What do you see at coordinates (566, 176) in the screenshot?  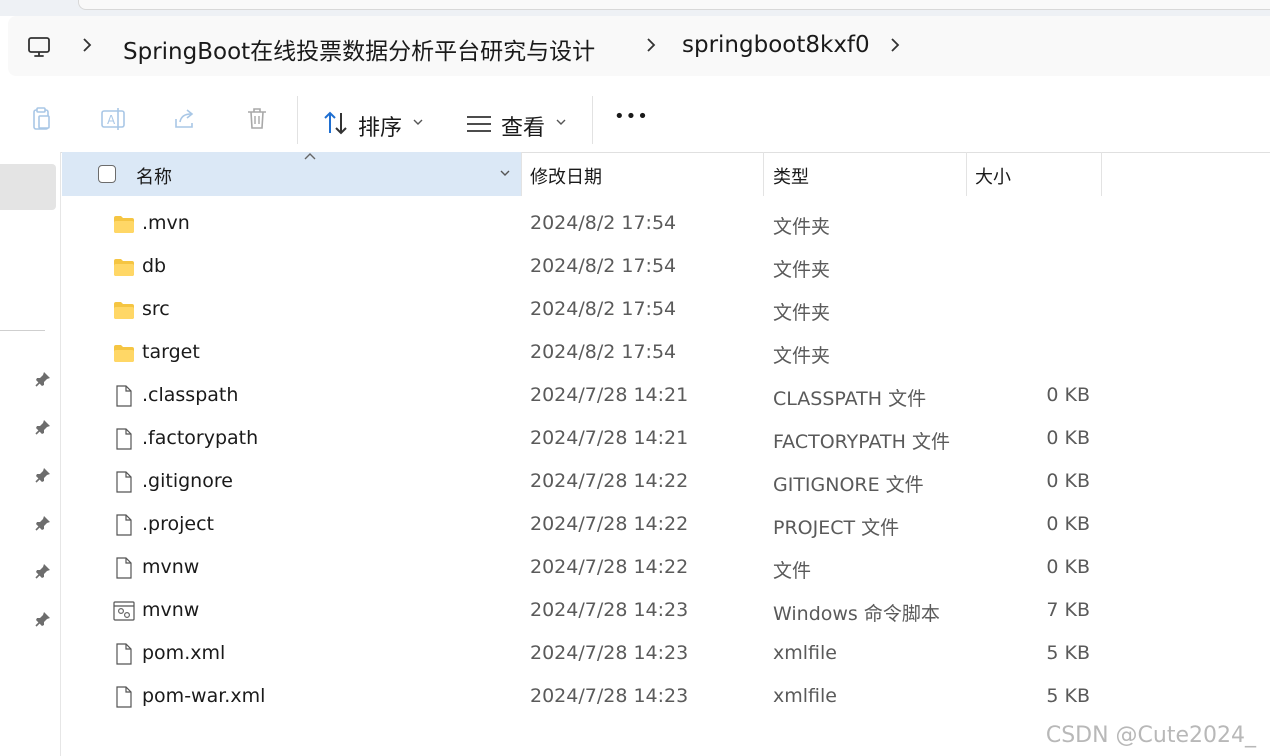 I see `column-header-modified: 修改日期` at bounding box center [566, 176].